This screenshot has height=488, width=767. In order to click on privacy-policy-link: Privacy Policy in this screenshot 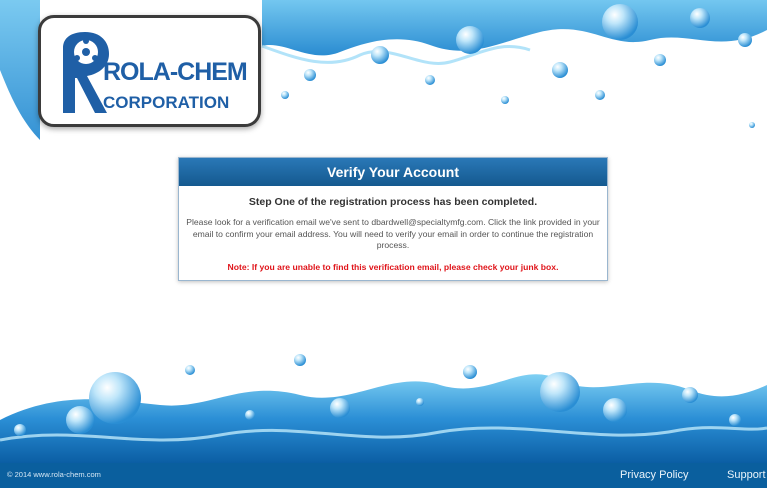, I will do `click(654, 475)`.